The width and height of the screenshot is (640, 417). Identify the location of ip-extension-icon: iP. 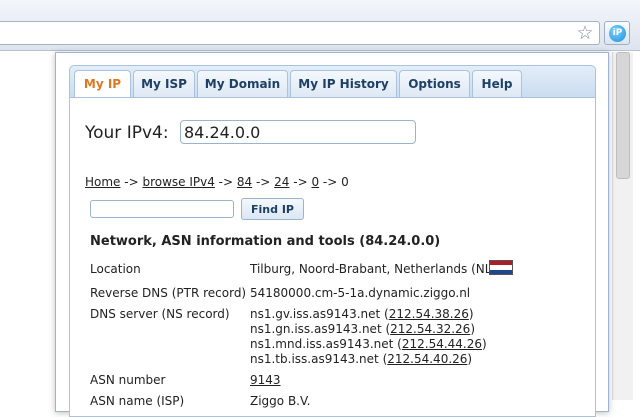
(617, 33).